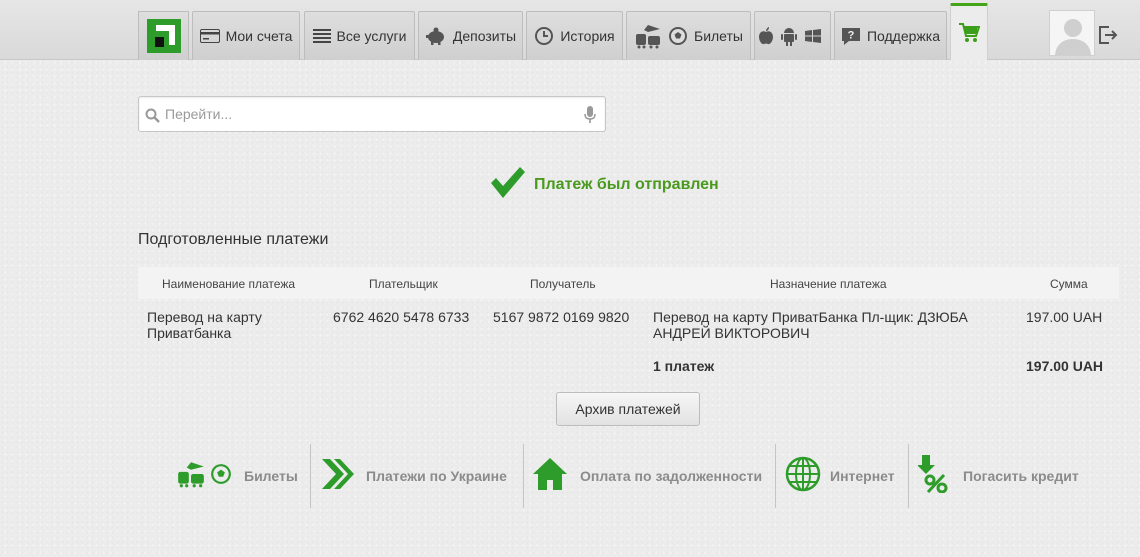 The image size is (1140, 557). I want to click on quick-link-debt-label: Оплата по задолженности, so click(671, 476).